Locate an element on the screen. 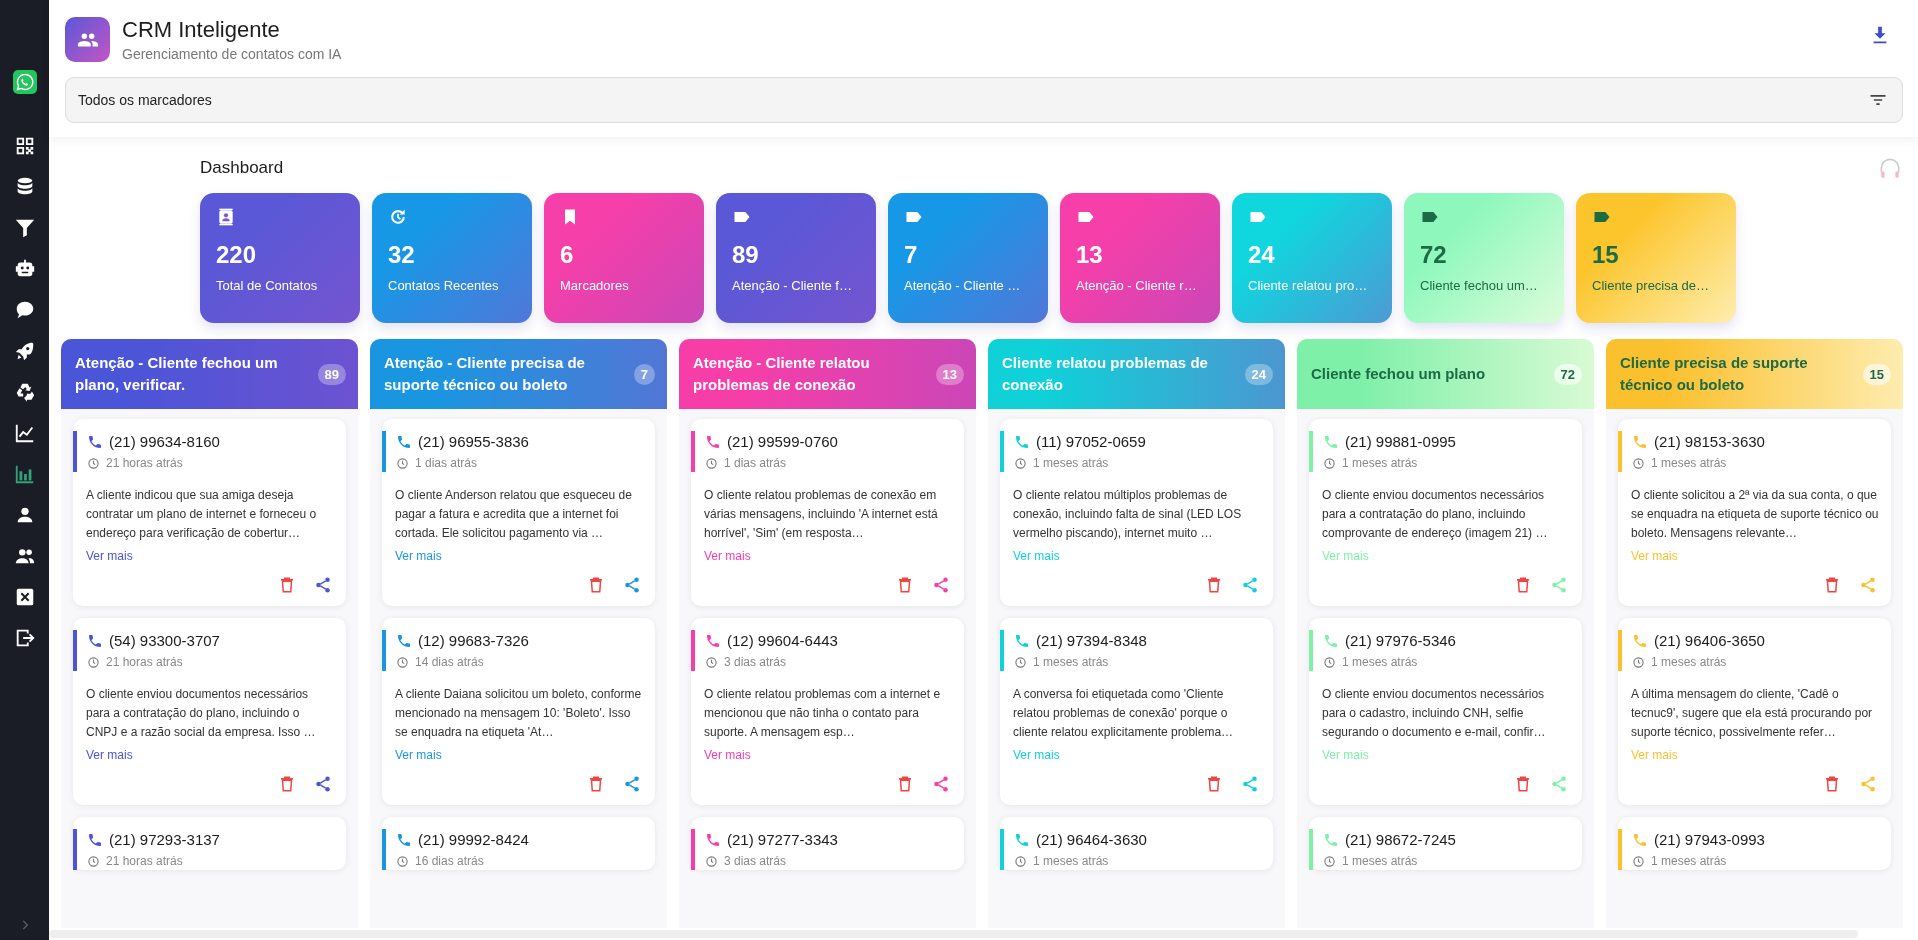  contact-card: (21) 99881-0995 1 meses atrás O cliente enviou documentos necessários para a contratação do plano, incluindo comprovante de endereço (imagem 21) … Ver mais is located at coordinates (1445, 512).